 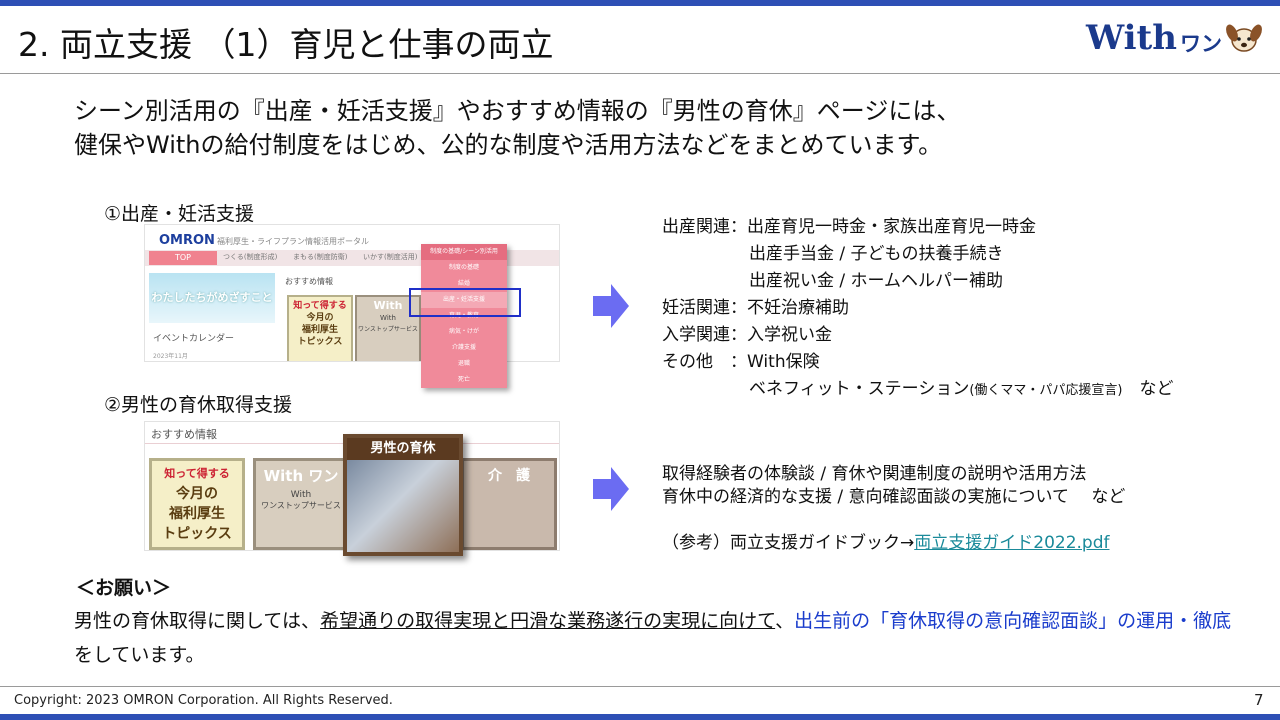 What do you see at coordinates (197, 621) in the screenshot?
I see `request-part1: 男性の育休取得に関しては、` at bounding box center [197, 621].